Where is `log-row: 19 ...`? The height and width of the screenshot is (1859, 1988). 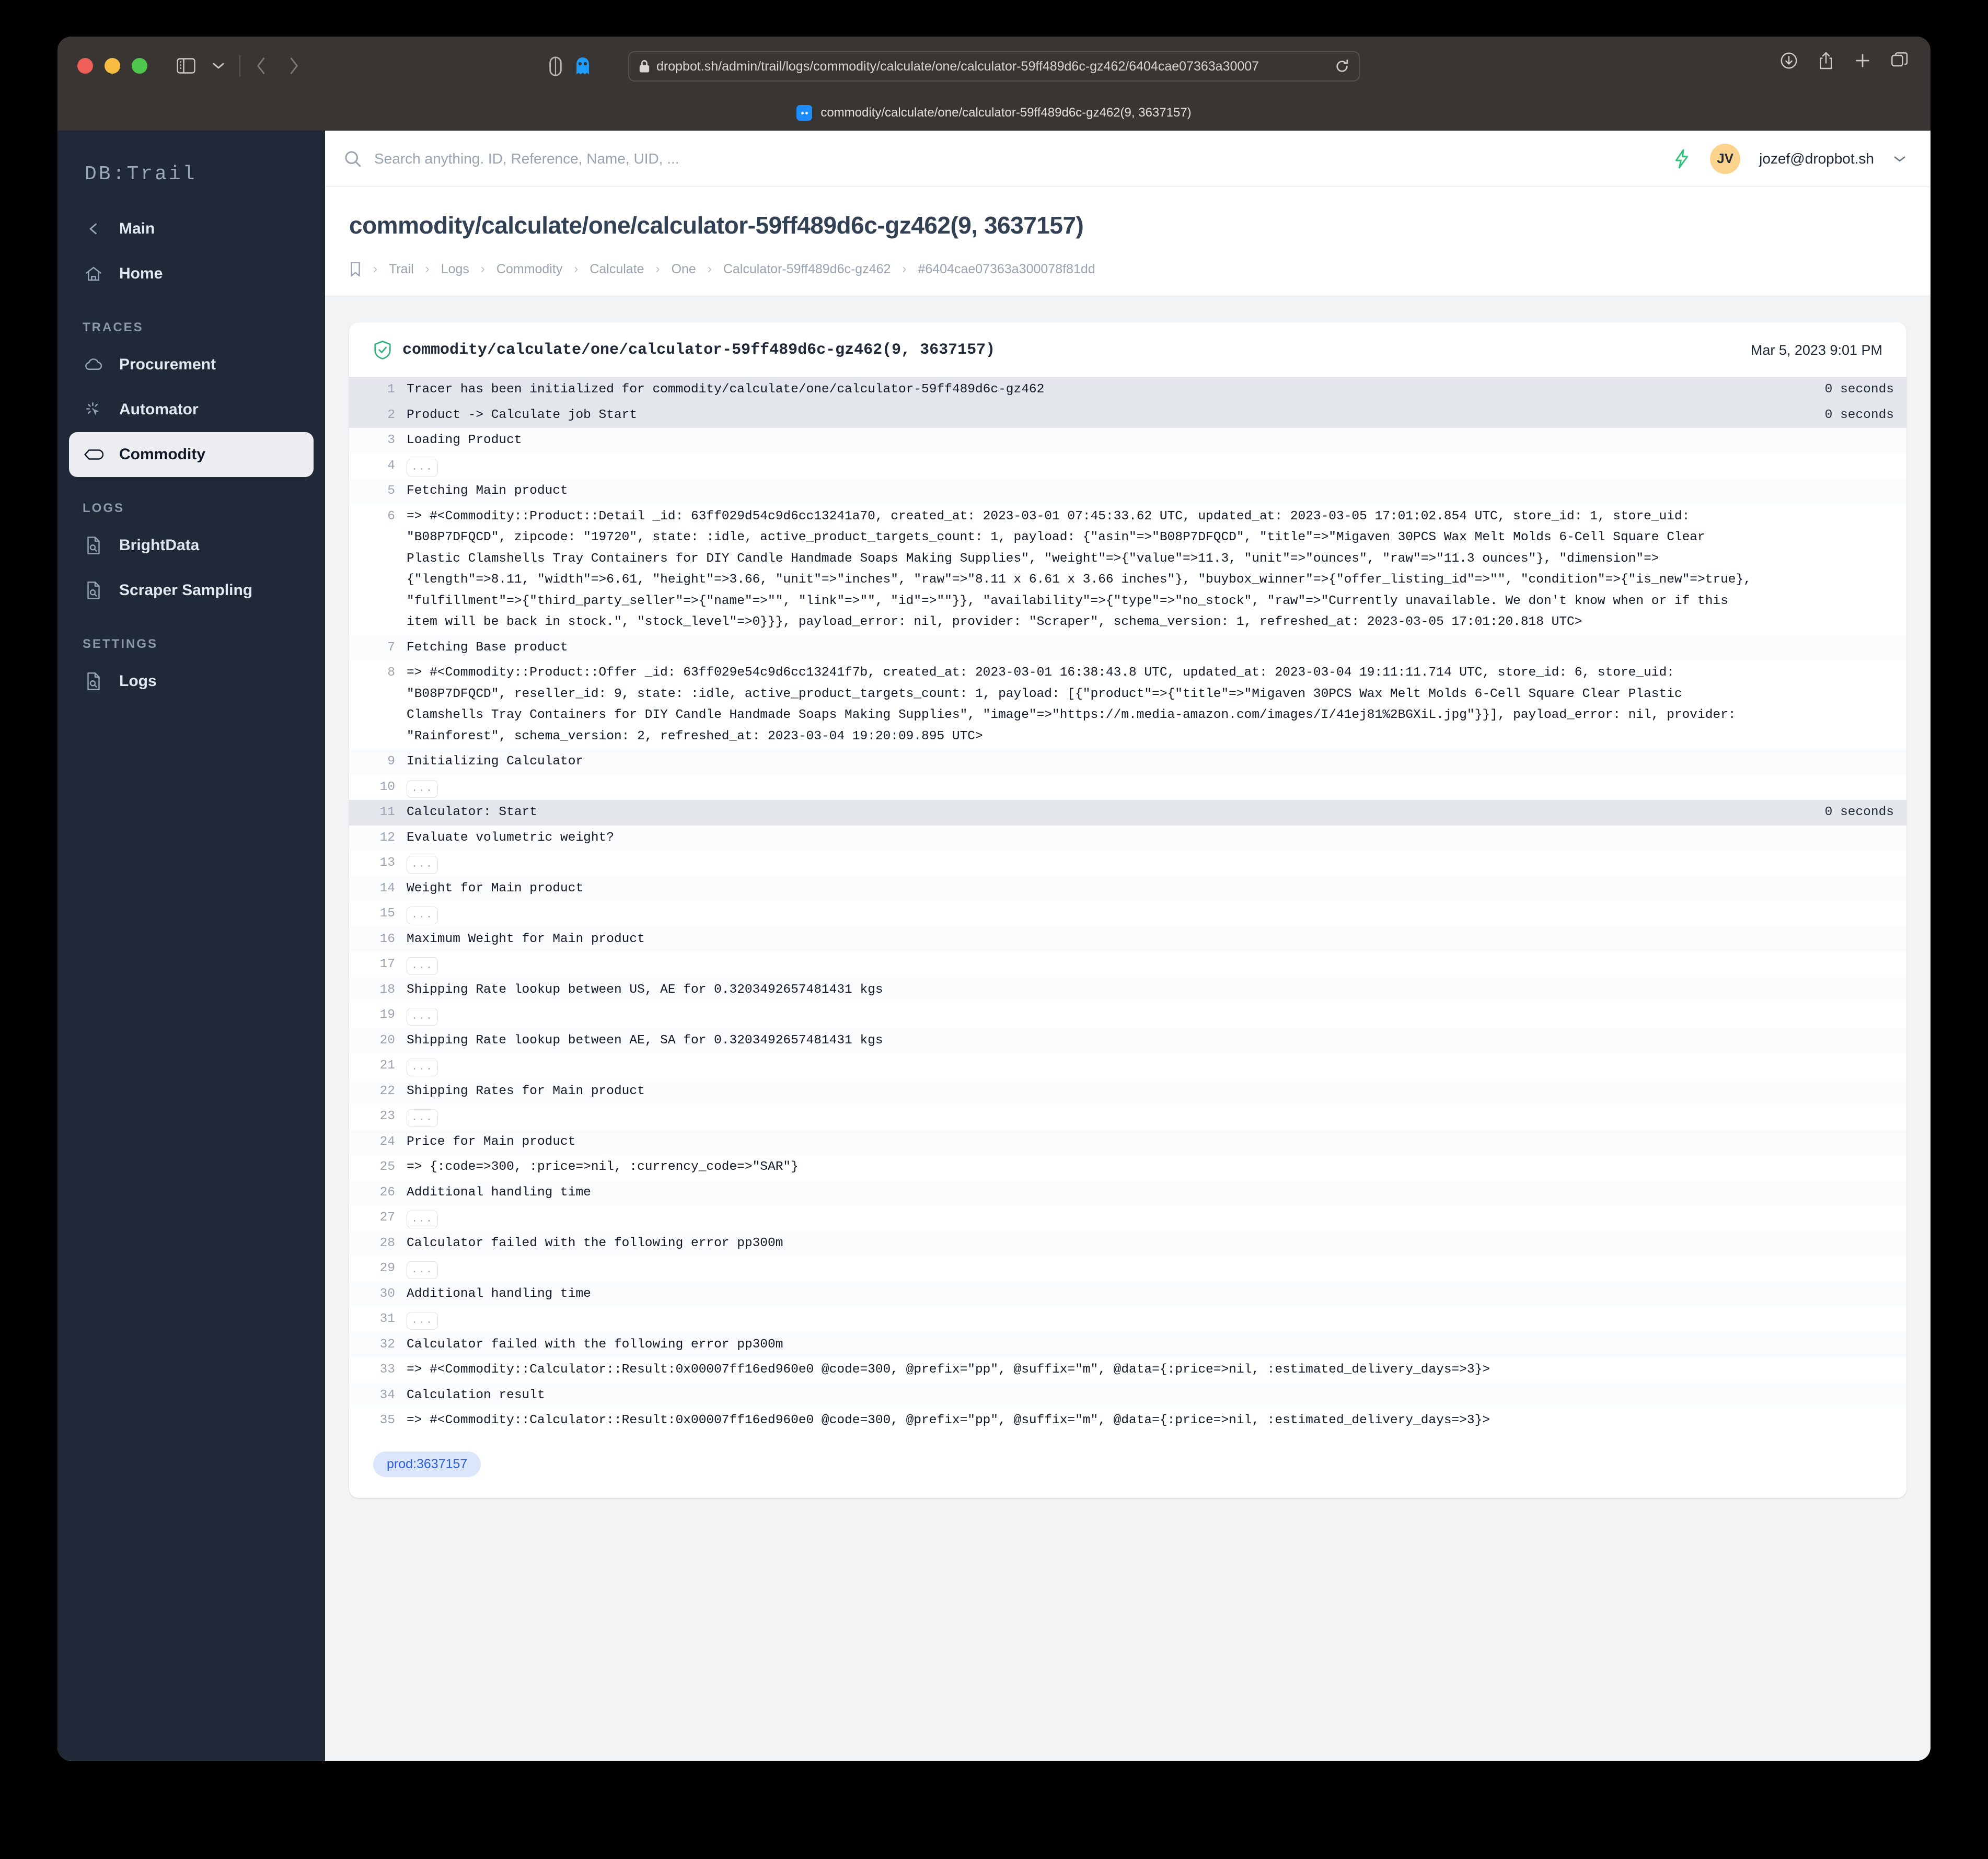 log-row: 19 ... is located at coordinates (1127, 1016).